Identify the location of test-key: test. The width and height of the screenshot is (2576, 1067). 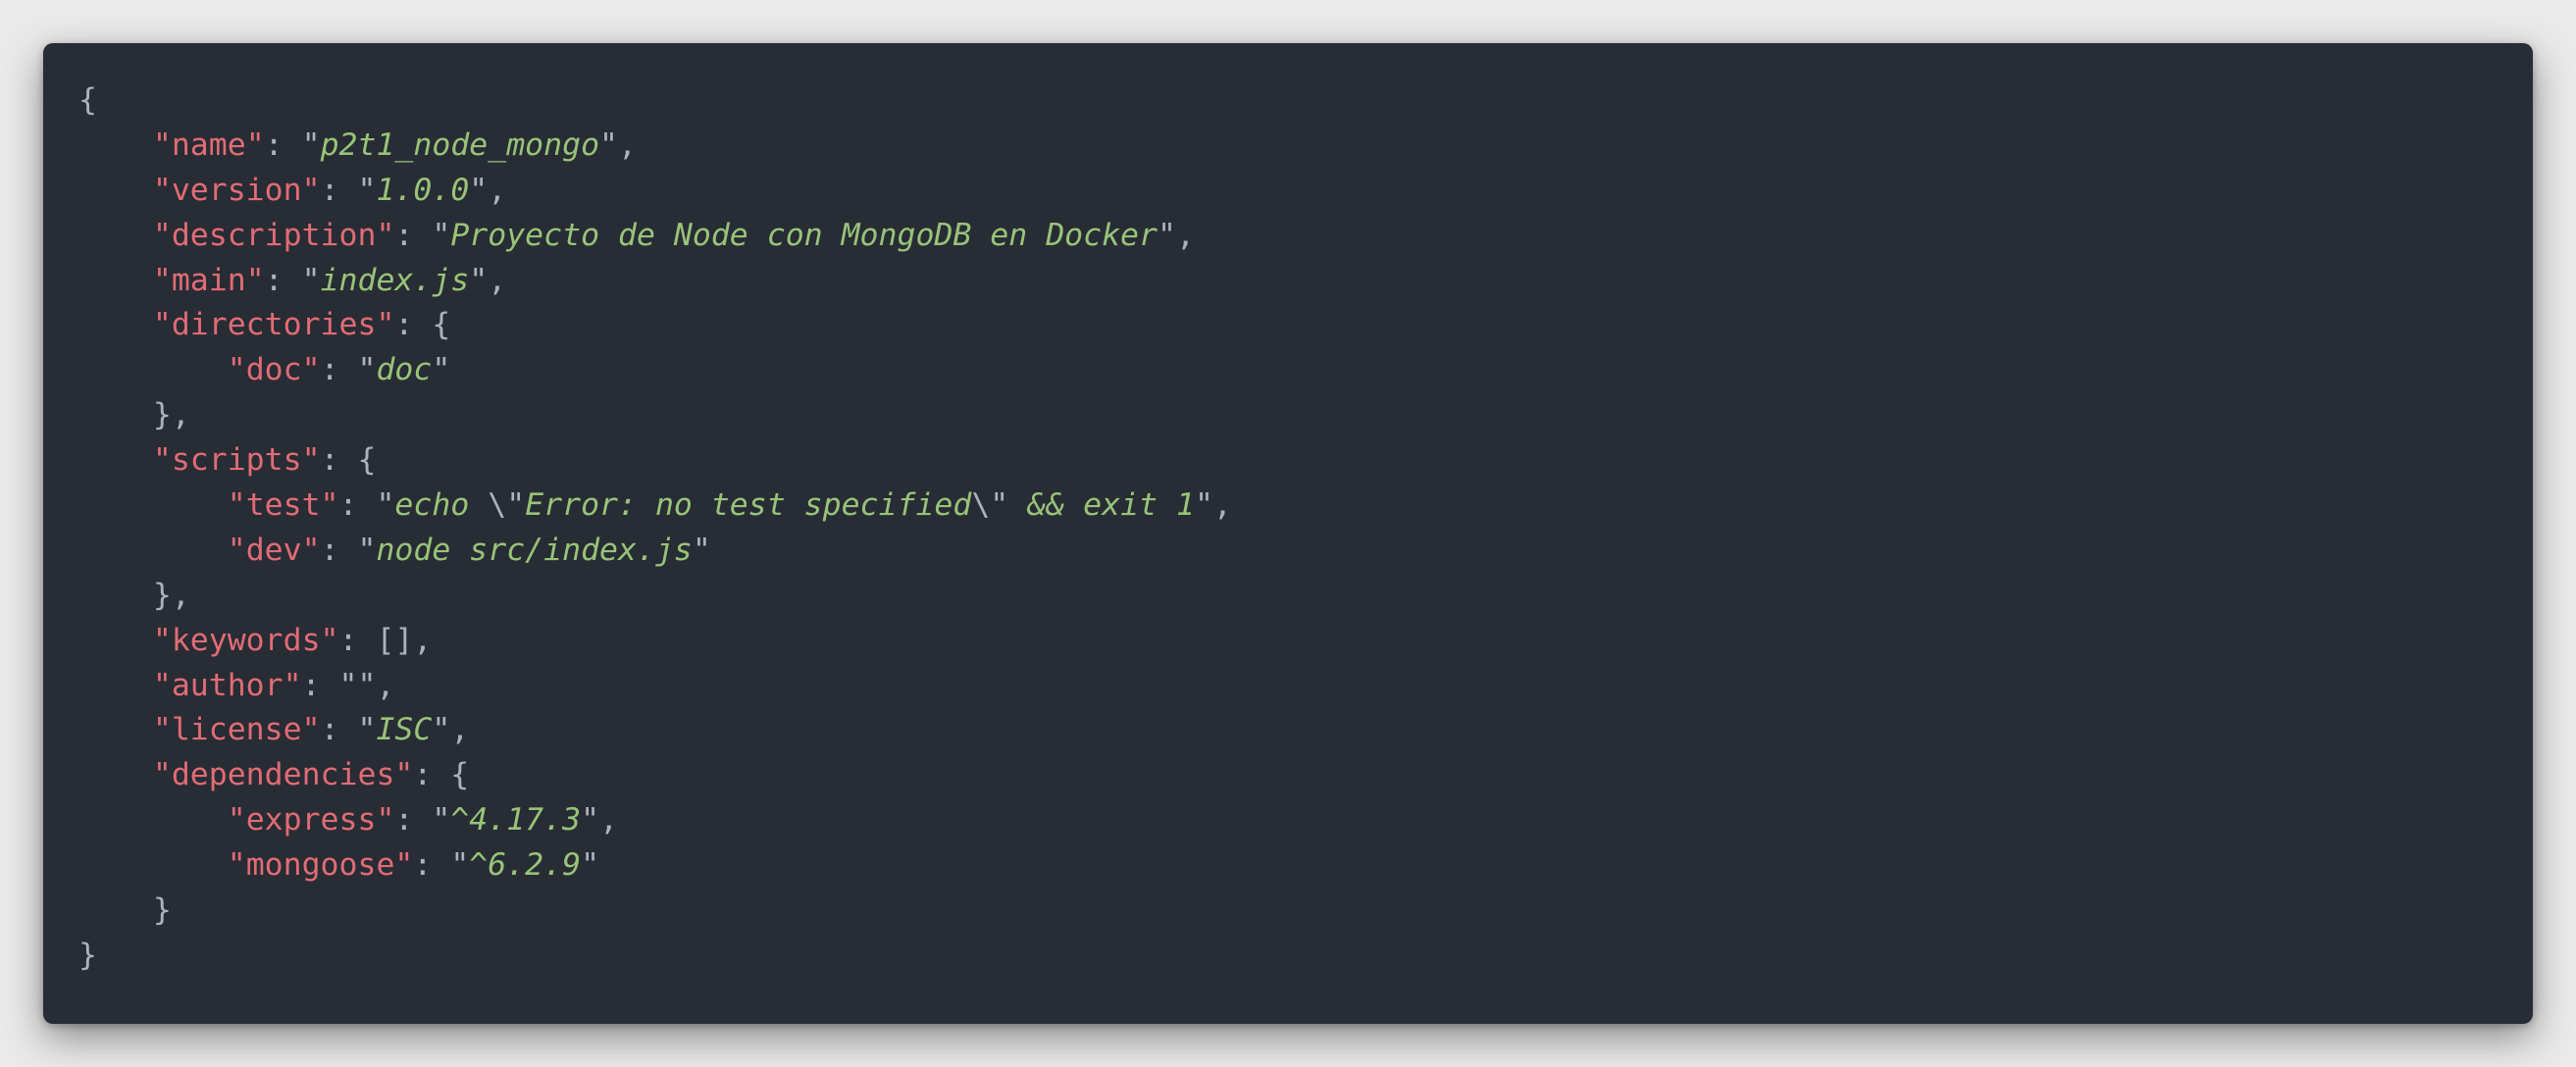
(283, 506).